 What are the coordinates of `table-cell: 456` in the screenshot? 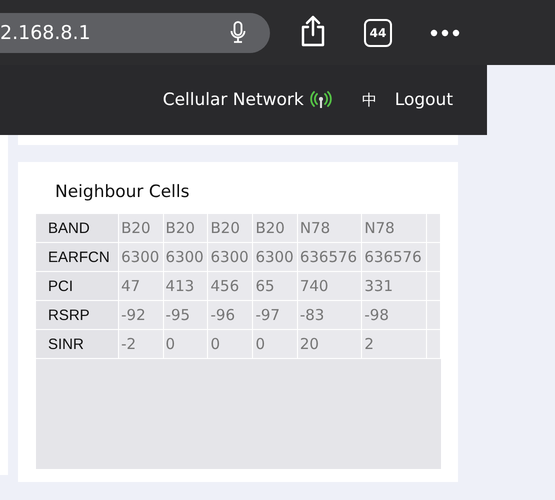 It's located at (230, 286).